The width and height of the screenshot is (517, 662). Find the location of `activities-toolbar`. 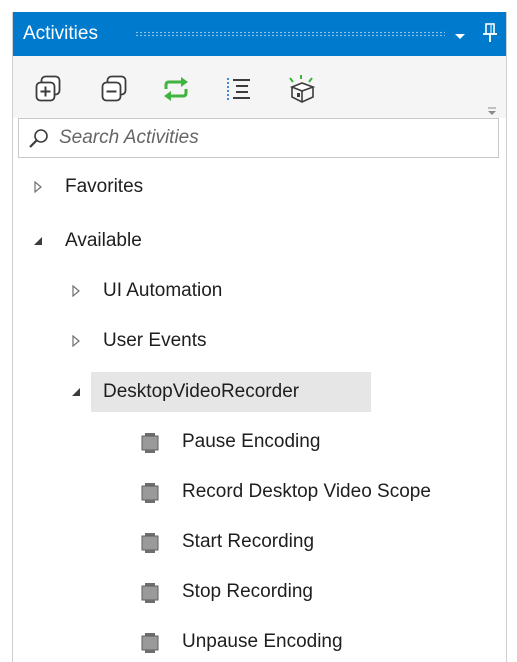

activities-toolbar is located at coordinates (259, 87).